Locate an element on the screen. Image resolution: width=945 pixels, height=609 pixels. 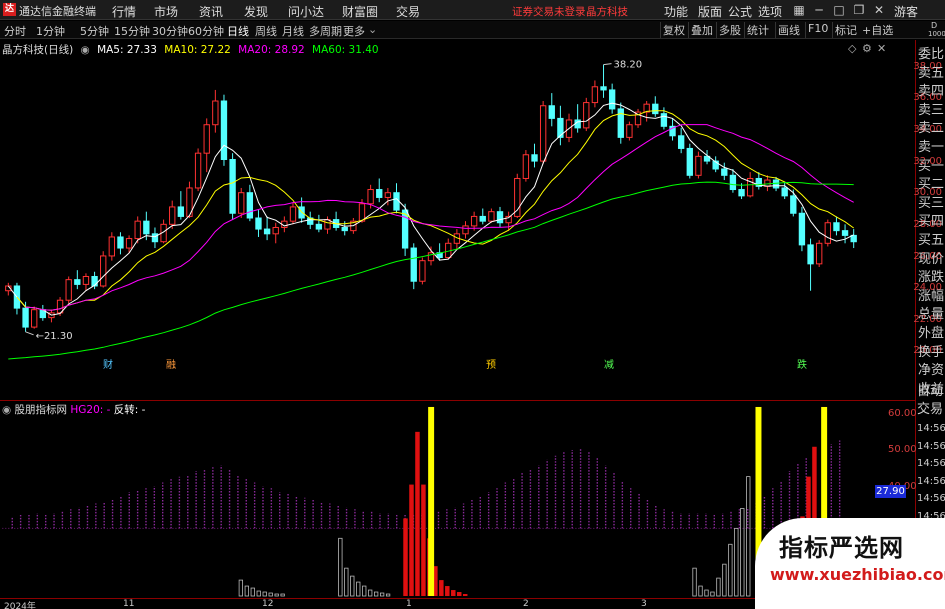
side-panel-item: 卖四 is located at coordinates (931, 91).